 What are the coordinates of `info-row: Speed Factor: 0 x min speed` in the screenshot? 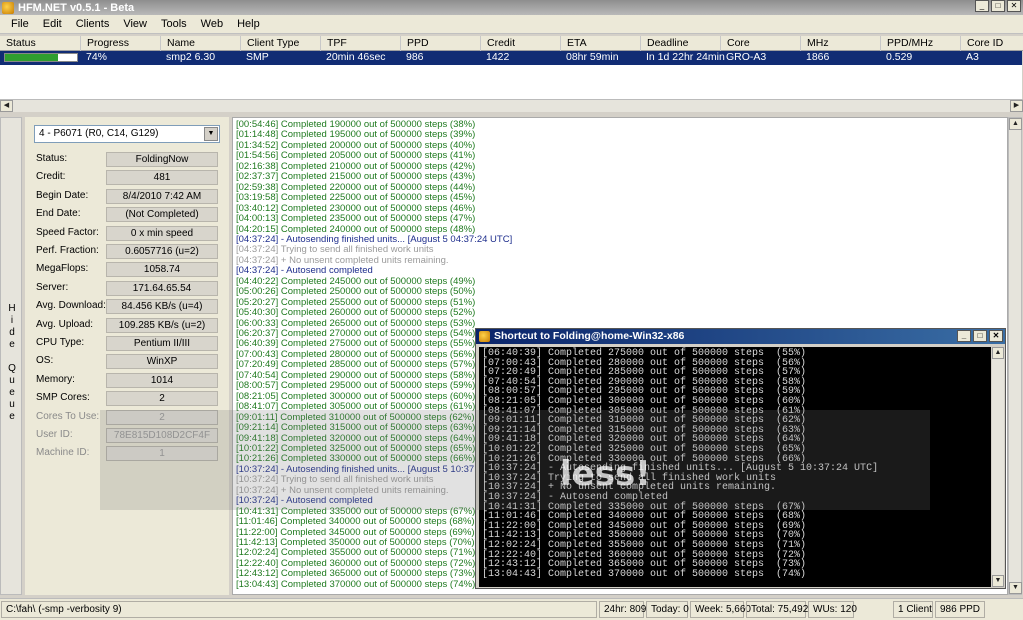 It's located at (130, 233).